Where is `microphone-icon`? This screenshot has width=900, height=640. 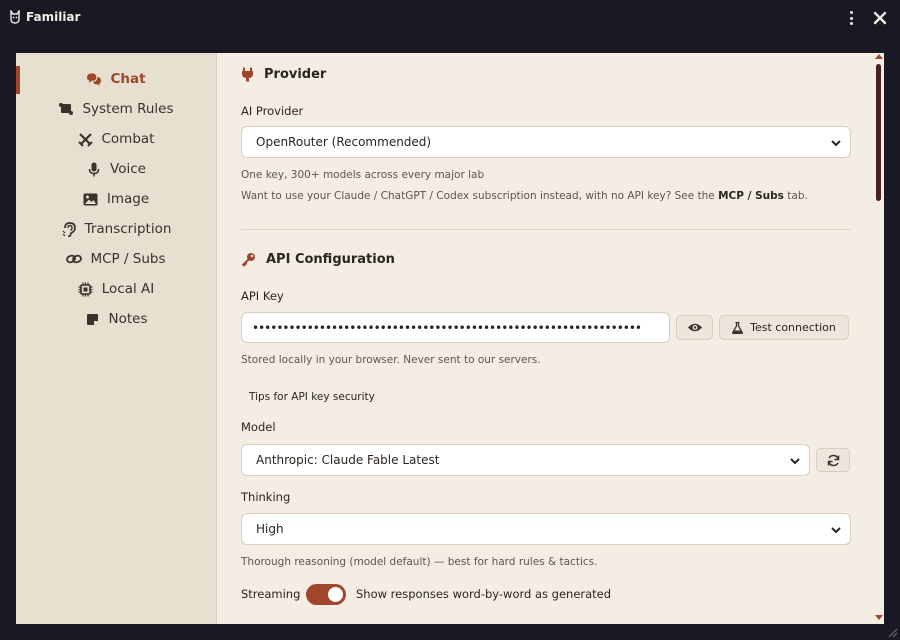
microphone-icon is located at coordinates (94, 169).